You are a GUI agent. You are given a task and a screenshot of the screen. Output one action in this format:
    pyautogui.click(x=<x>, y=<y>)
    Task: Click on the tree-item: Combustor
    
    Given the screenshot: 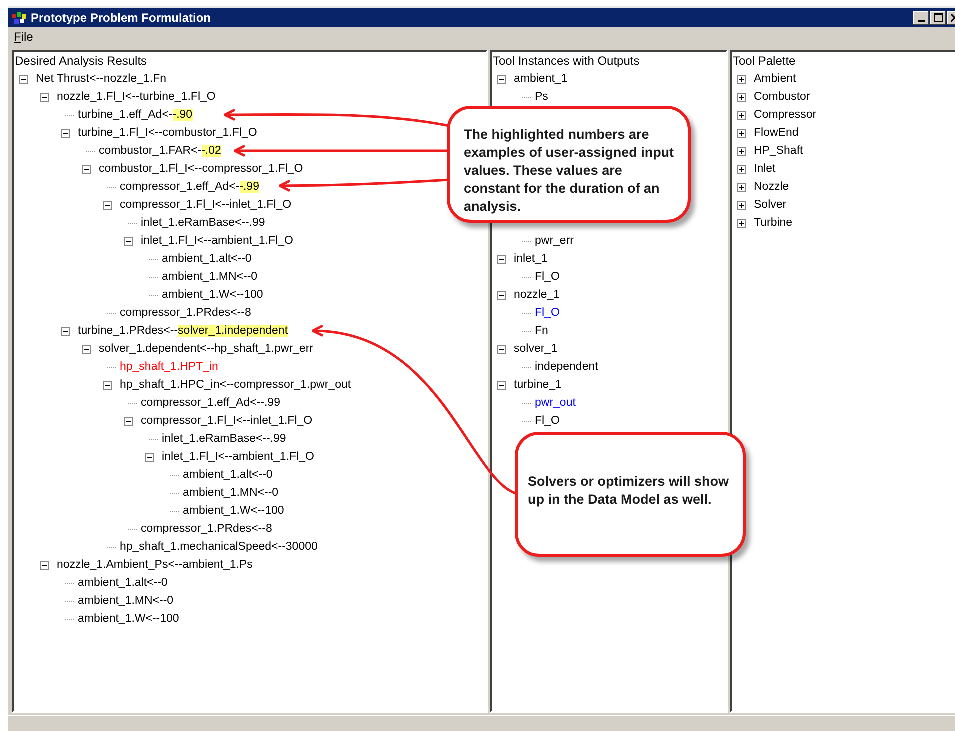 What is the action you would take?
    pyautogui.click(x=782, y=97)
    